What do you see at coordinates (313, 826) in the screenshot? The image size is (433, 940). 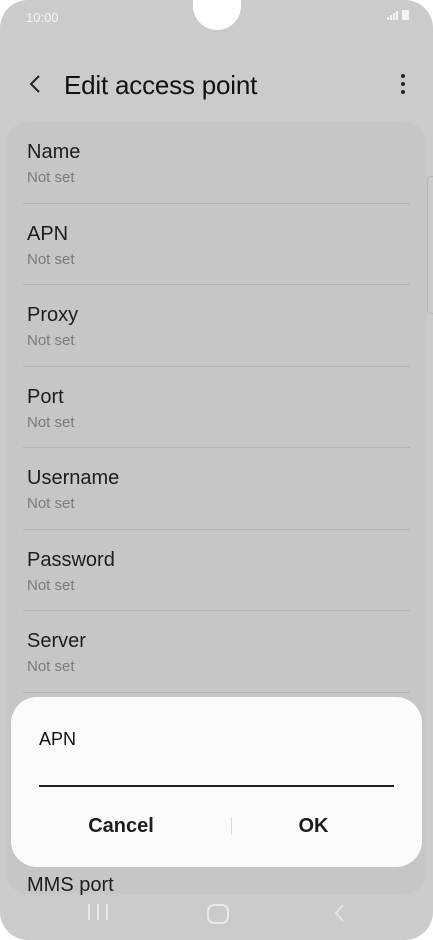 I see `ok-button: OK` at bounding box center [313, 826].